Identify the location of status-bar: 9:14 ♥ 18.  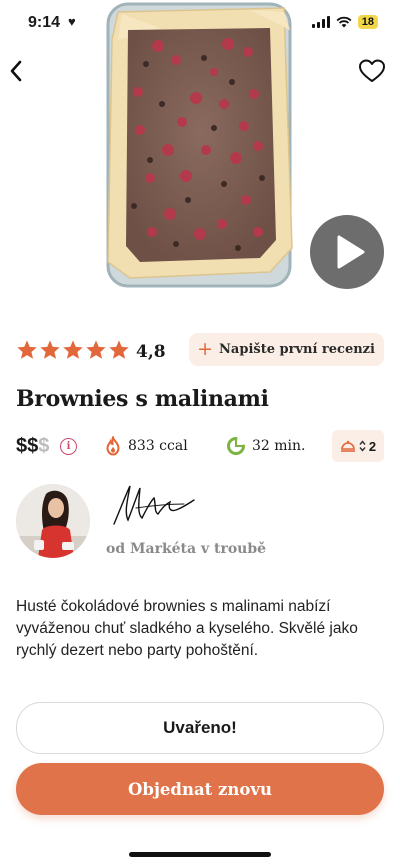
(200, 24).